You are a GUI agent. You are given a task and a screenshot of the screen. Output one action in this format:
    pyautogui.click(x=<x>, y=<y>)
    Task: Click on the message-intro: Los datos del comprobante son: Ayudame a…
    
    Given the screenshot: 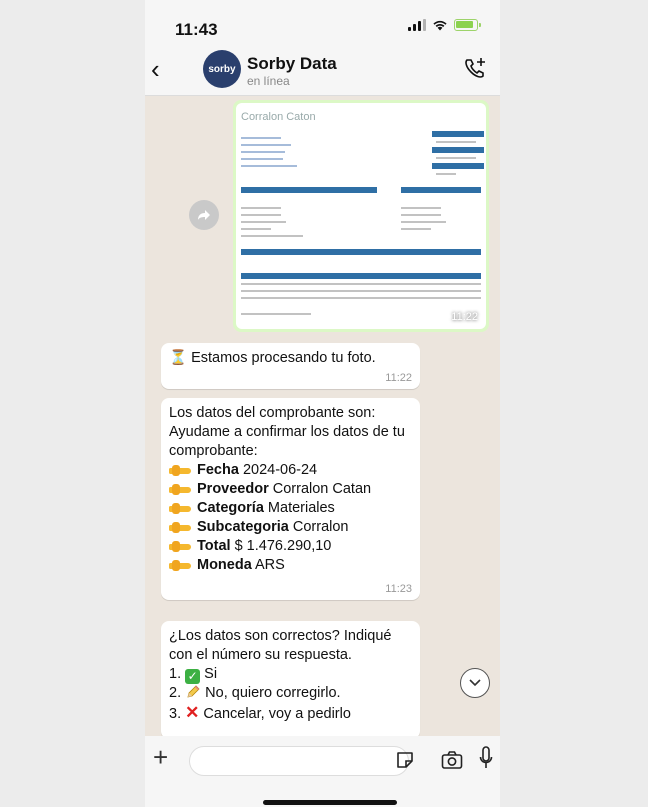 What is the action you would take?
    pyautogui.click(x=287, y=432)
    